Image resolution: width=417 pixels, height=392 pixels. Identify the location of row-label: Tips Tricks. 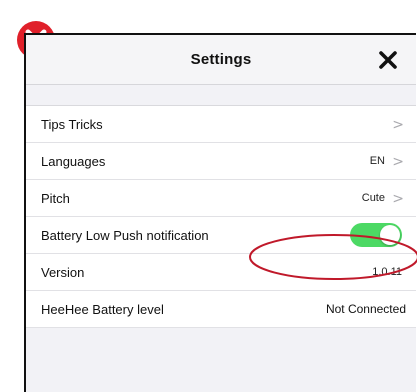
(72, 124).